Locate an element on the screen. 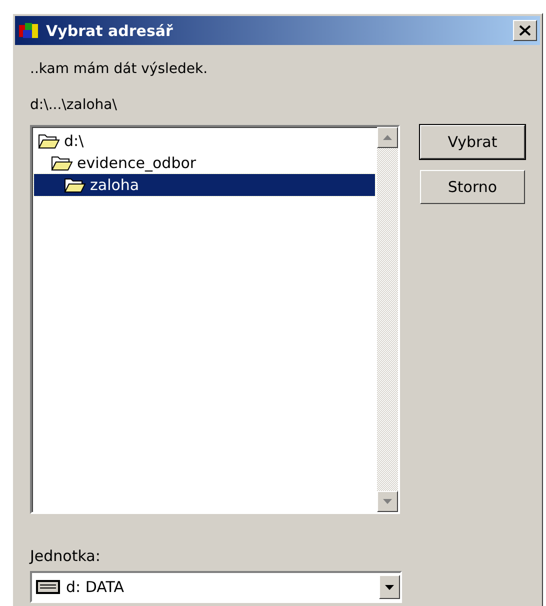 Image resolution: width=546 pixels, height=606 pixels. drive-label: Jednotka: is located at coordinates (66, 556).